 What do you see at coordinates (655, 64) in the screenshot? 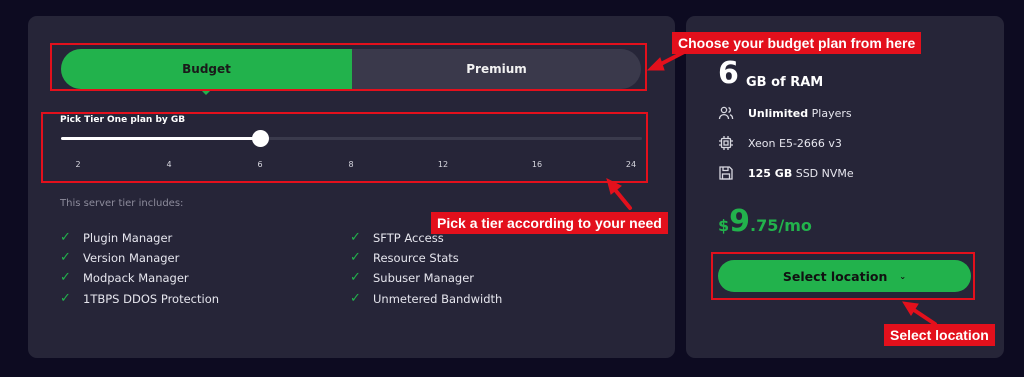
I see `arrow-plan-head` at bounding box center [655, 64].